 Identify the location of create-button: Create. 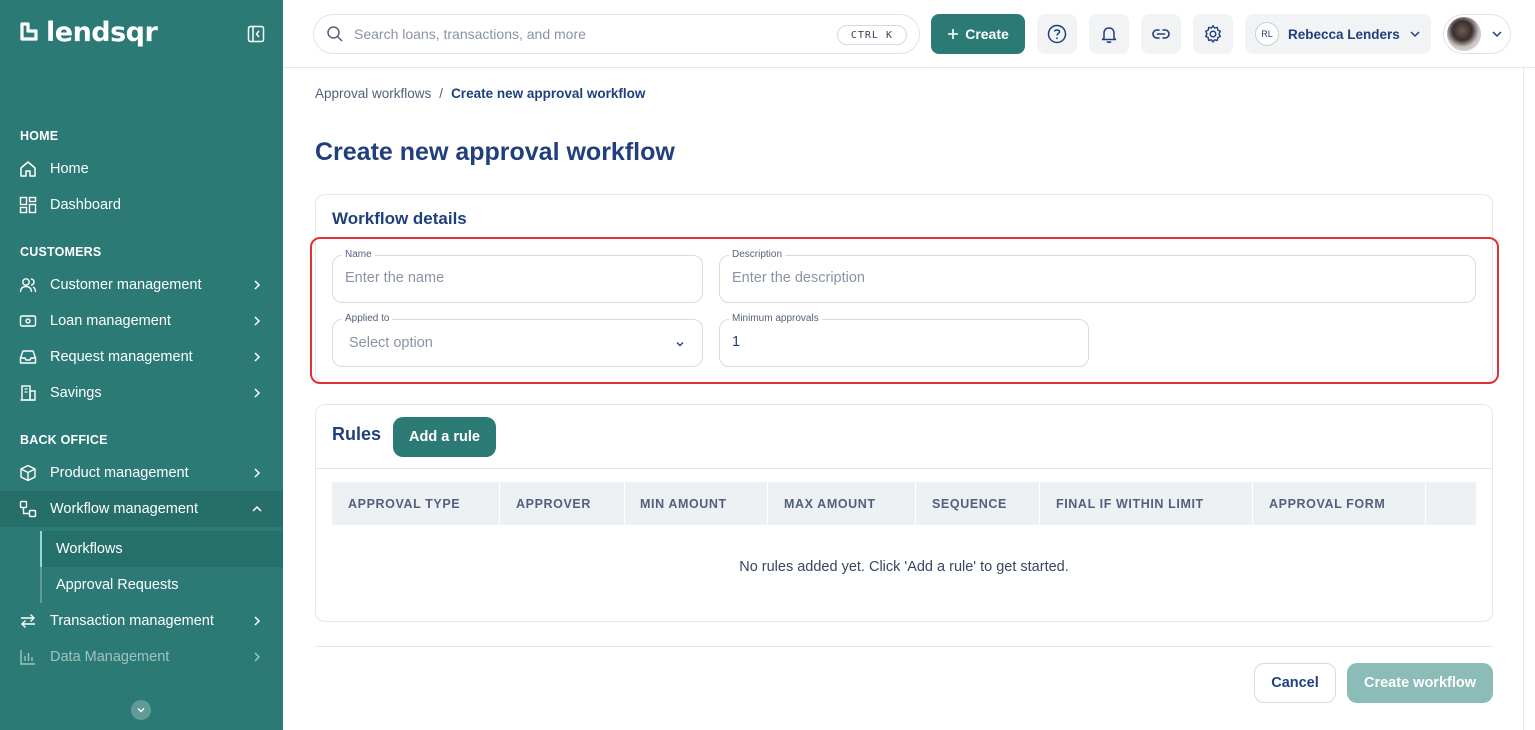
(978, 34).